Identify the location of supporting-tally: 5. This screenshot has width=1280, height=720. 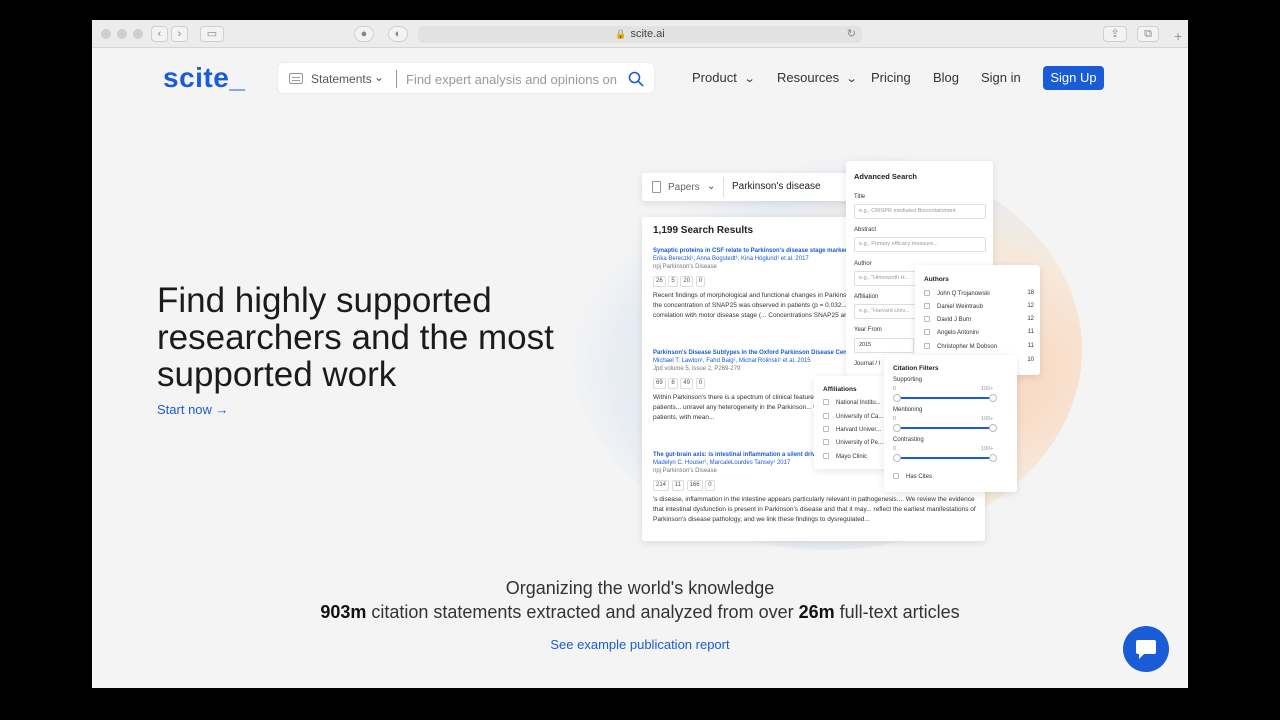
(673, 281).